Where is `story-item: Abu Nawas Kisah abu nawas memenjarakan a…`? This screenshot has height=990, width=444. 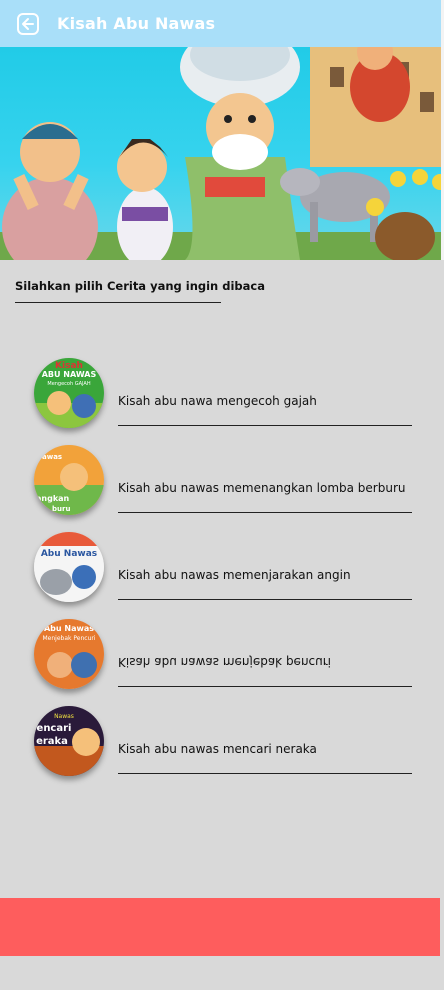
story-item: Abu Nawas Kisah abu nawas memenjarakan a… is located at coordinates (222, 572).